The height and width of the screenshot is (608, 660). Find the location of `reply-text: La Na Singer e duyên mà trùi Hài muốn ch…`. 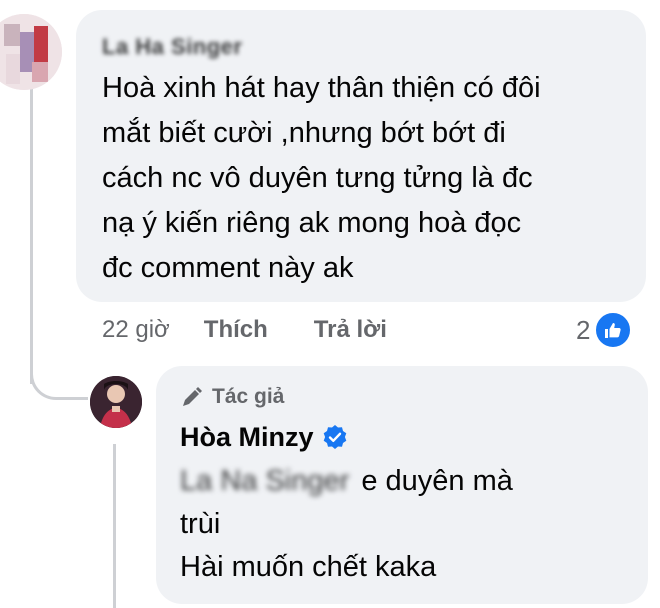

reply-text: La Na Singer e duyên mà trùi Hài muốn ch… is located at coordinates (400, 524).